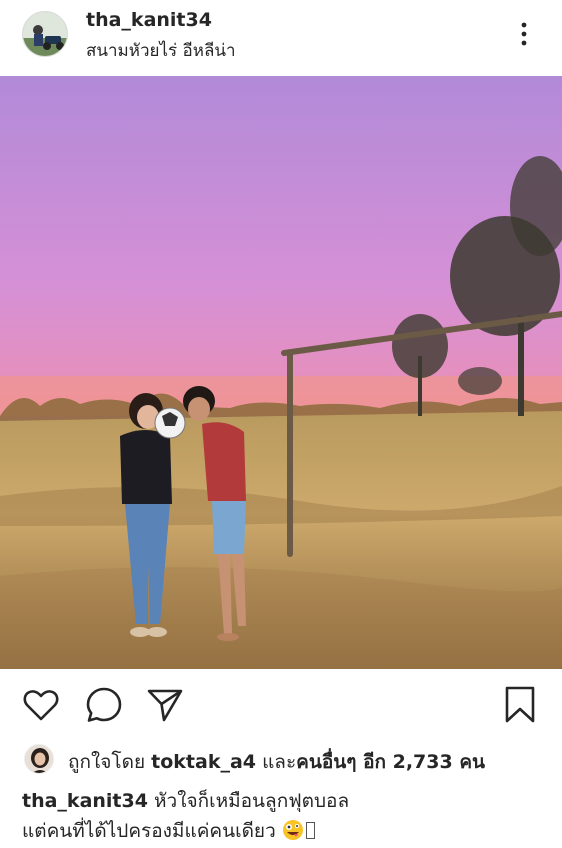 The width and height of the screenshot is (562, 848). What do you see at coordinates (45, 34) in the screenshot?
I see `author-avatar` at bounding box center [45, 34].